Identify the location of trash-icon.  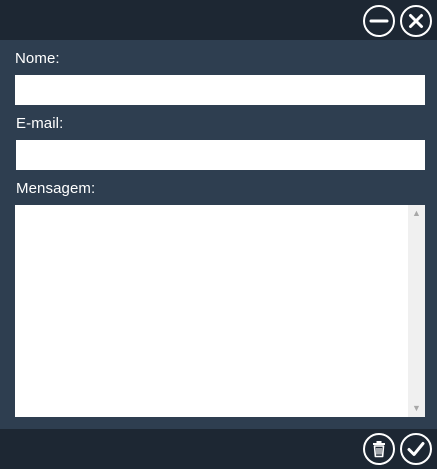
(379, 449).